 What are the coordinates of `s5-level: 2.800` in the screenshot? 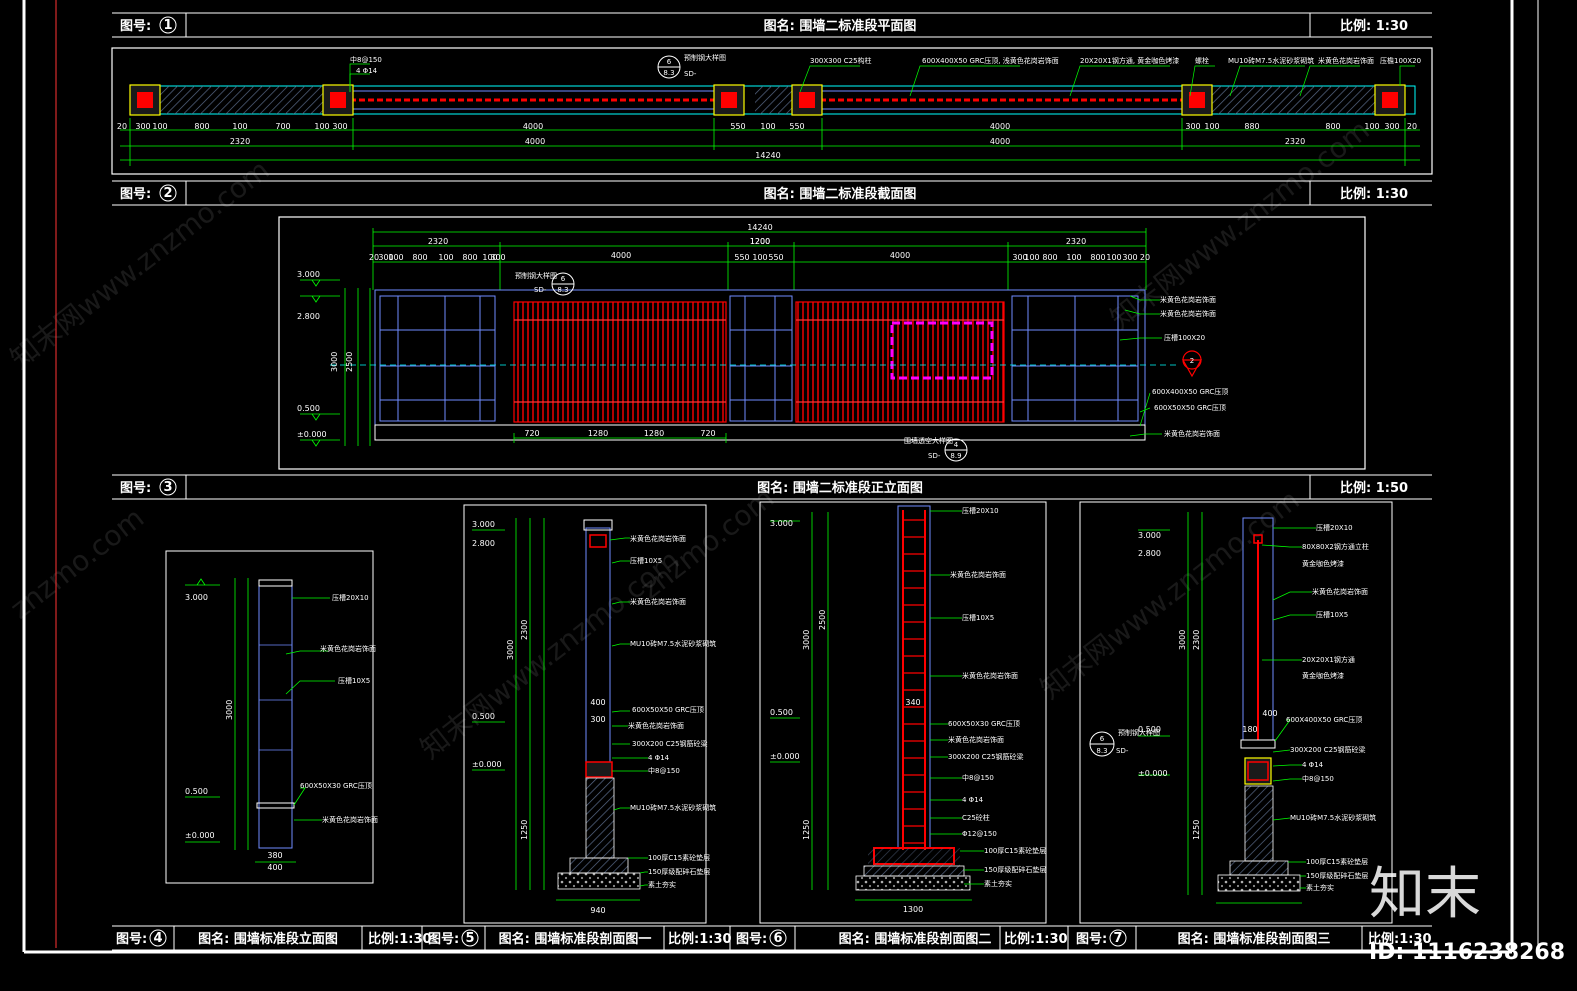 It's located at (483, 543).